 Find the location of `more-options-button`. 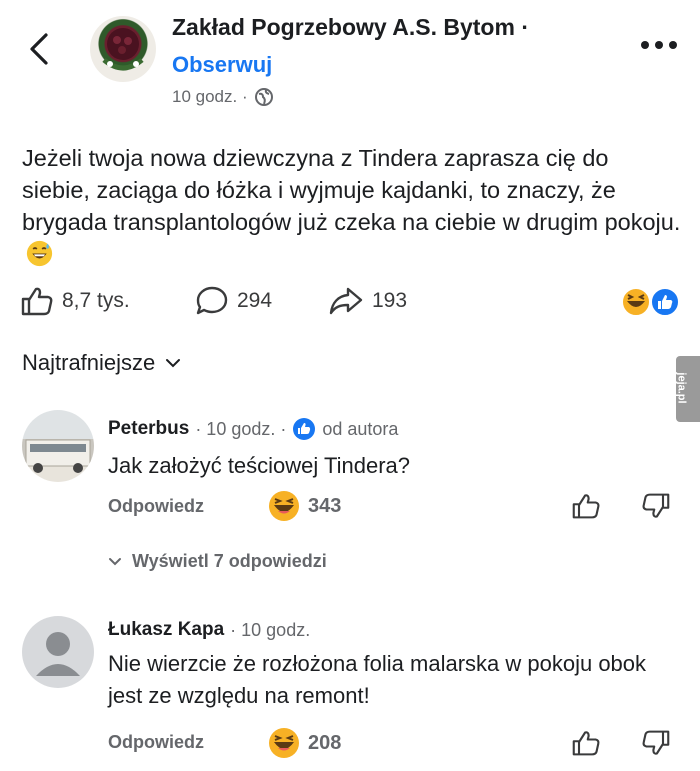

more-options-button is located at coordinates (659, 45).